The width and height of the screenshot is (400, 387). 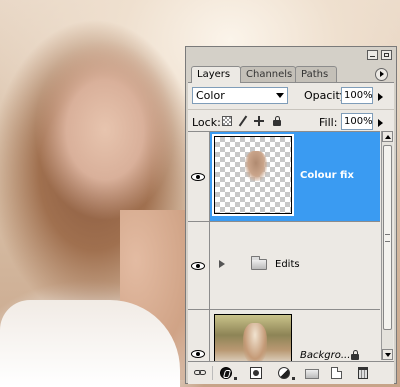 I want to click on lock-row: Lock: Fill: 100%, so click(x=291, y=120).